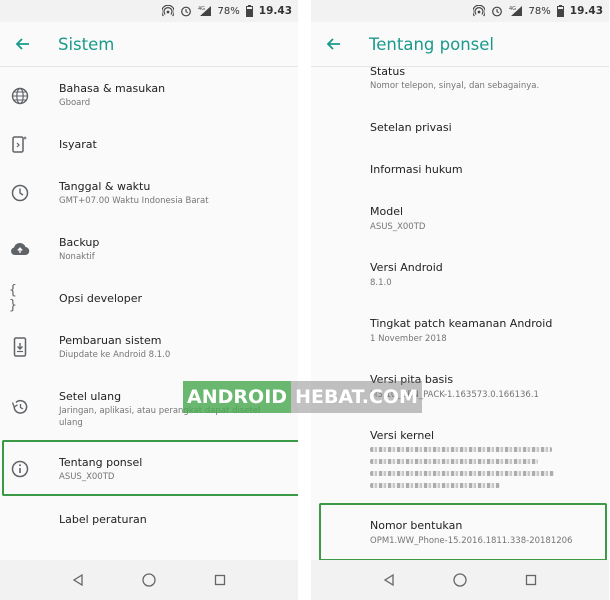  What do you see at coordinates (20, 407) in the screenshot?
I see `restore-icon` at bounding box center [20, 407].